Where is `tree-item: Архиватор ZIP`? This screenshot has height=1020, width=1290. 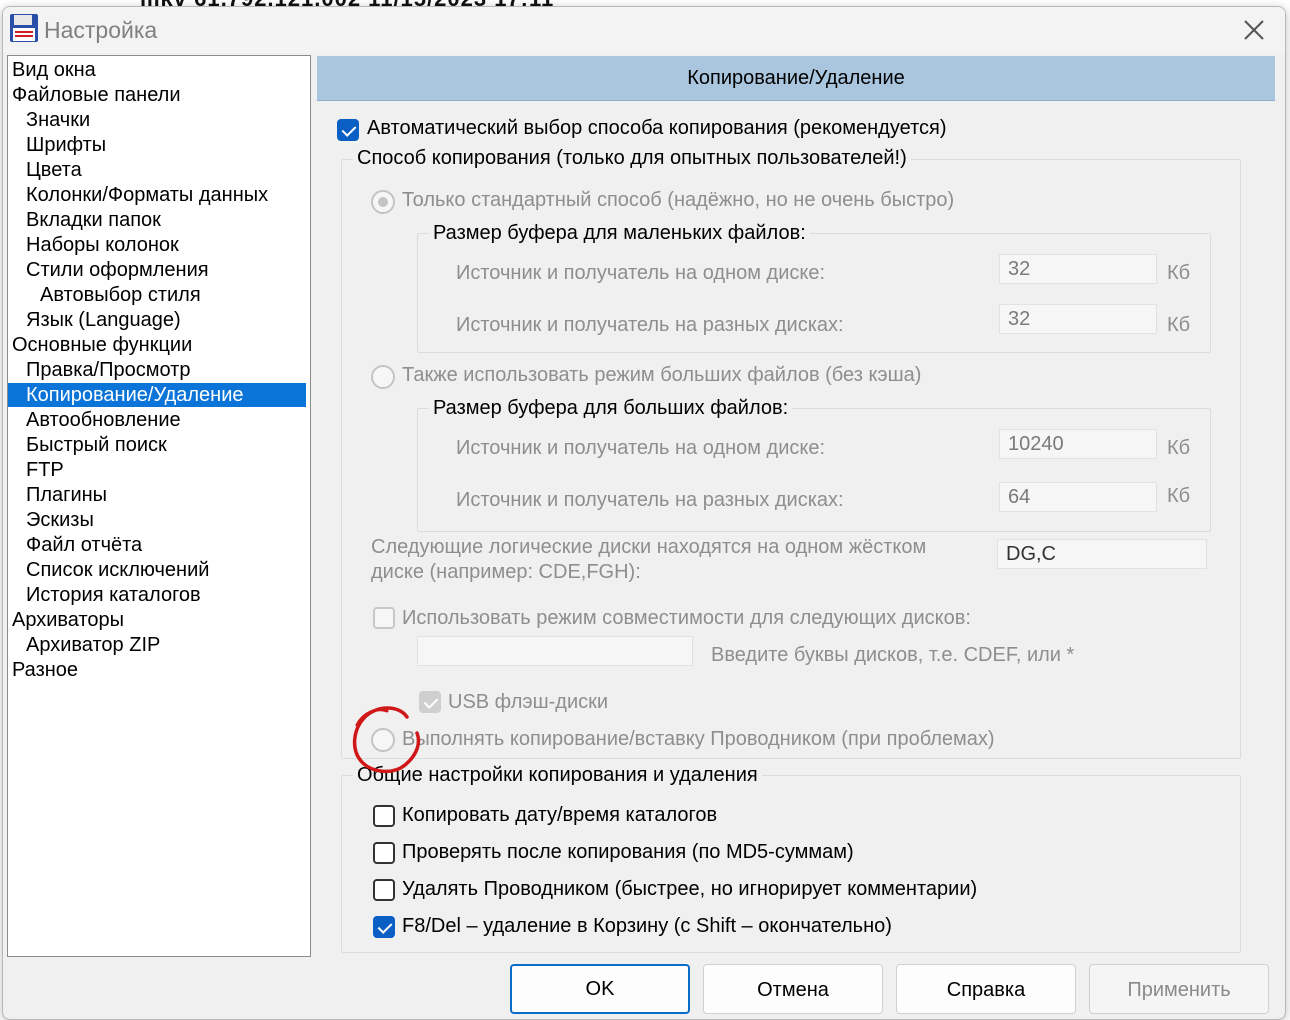
tree-item: Архиватор ZIP is located at coordinates (157, 645).